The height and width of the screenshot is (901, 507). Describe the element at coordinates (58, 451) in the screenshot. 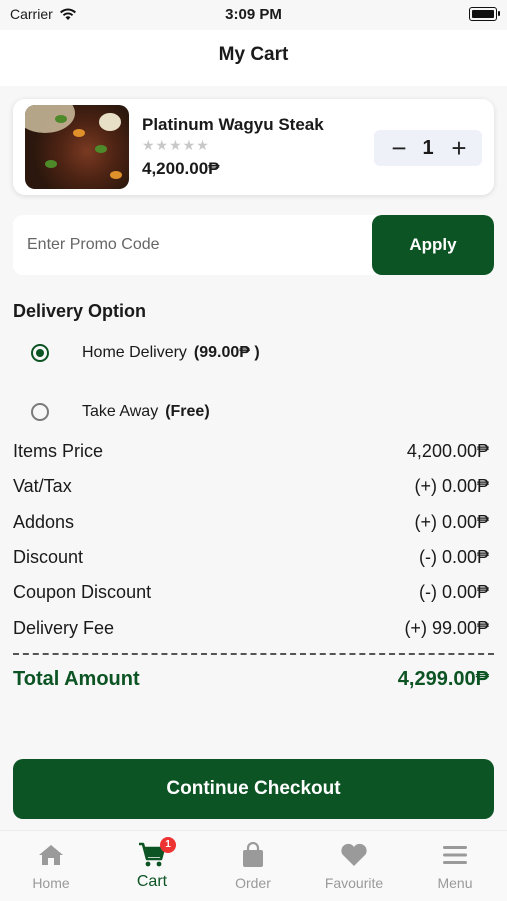

I see `summary-label: Items Price` at that location.